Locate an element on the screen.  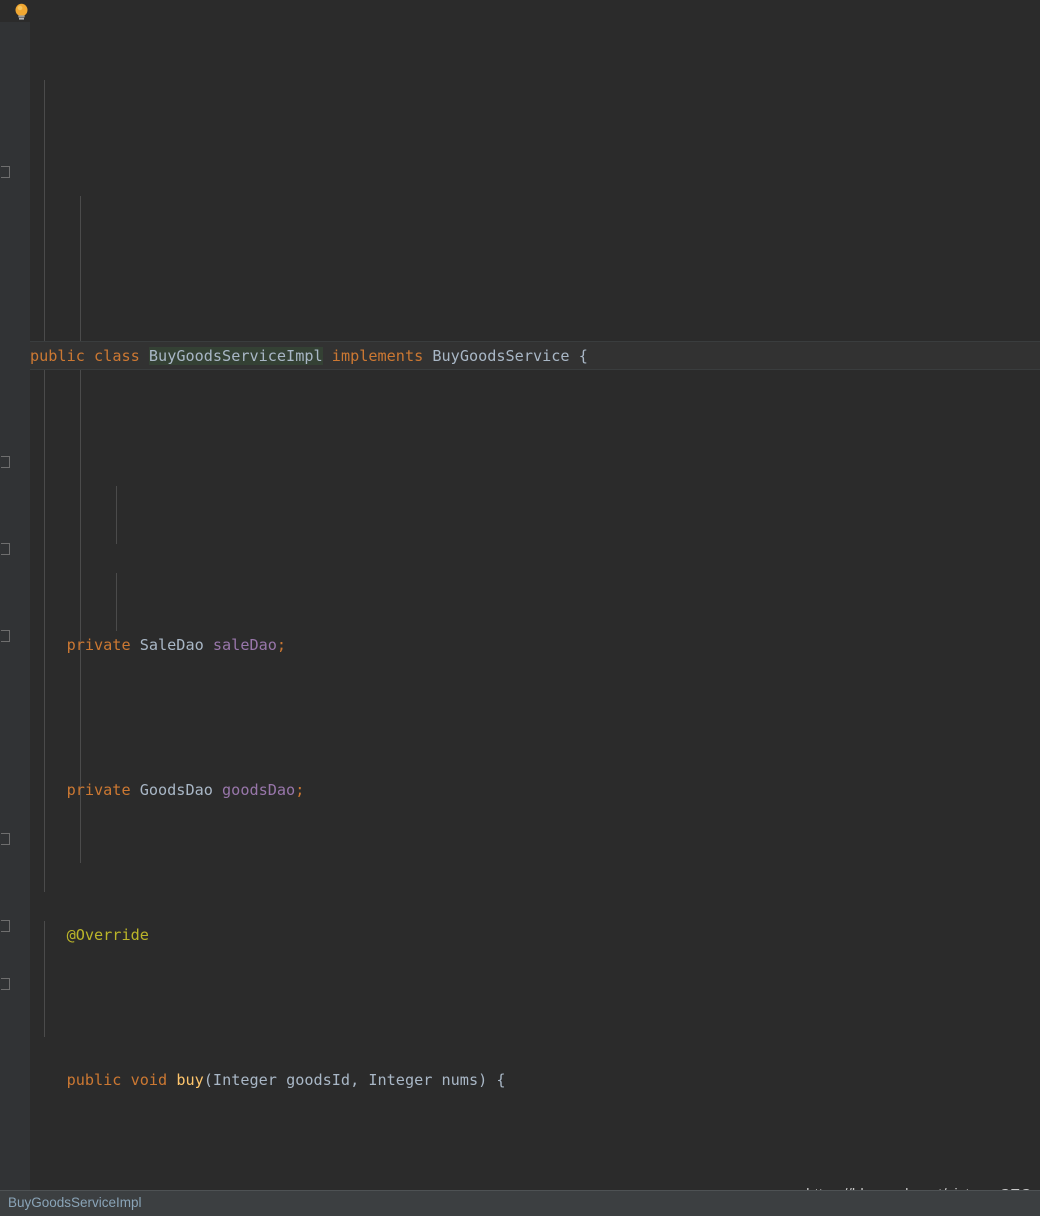
keyword-class: class is located at coordinates (117, 356).